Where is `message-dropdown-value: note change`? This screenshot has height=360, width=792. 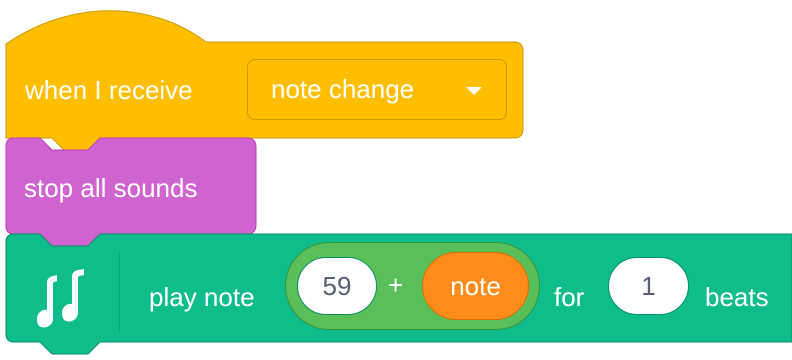 message-dropdown-value: note change is located at coordinates (343, 89).